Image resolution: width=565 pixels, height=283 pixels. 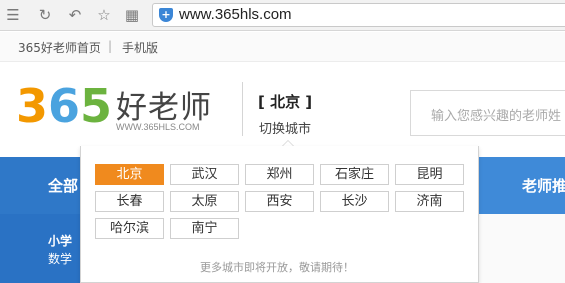 I want to click on city-option: 济南, so click(x=429, y=201).